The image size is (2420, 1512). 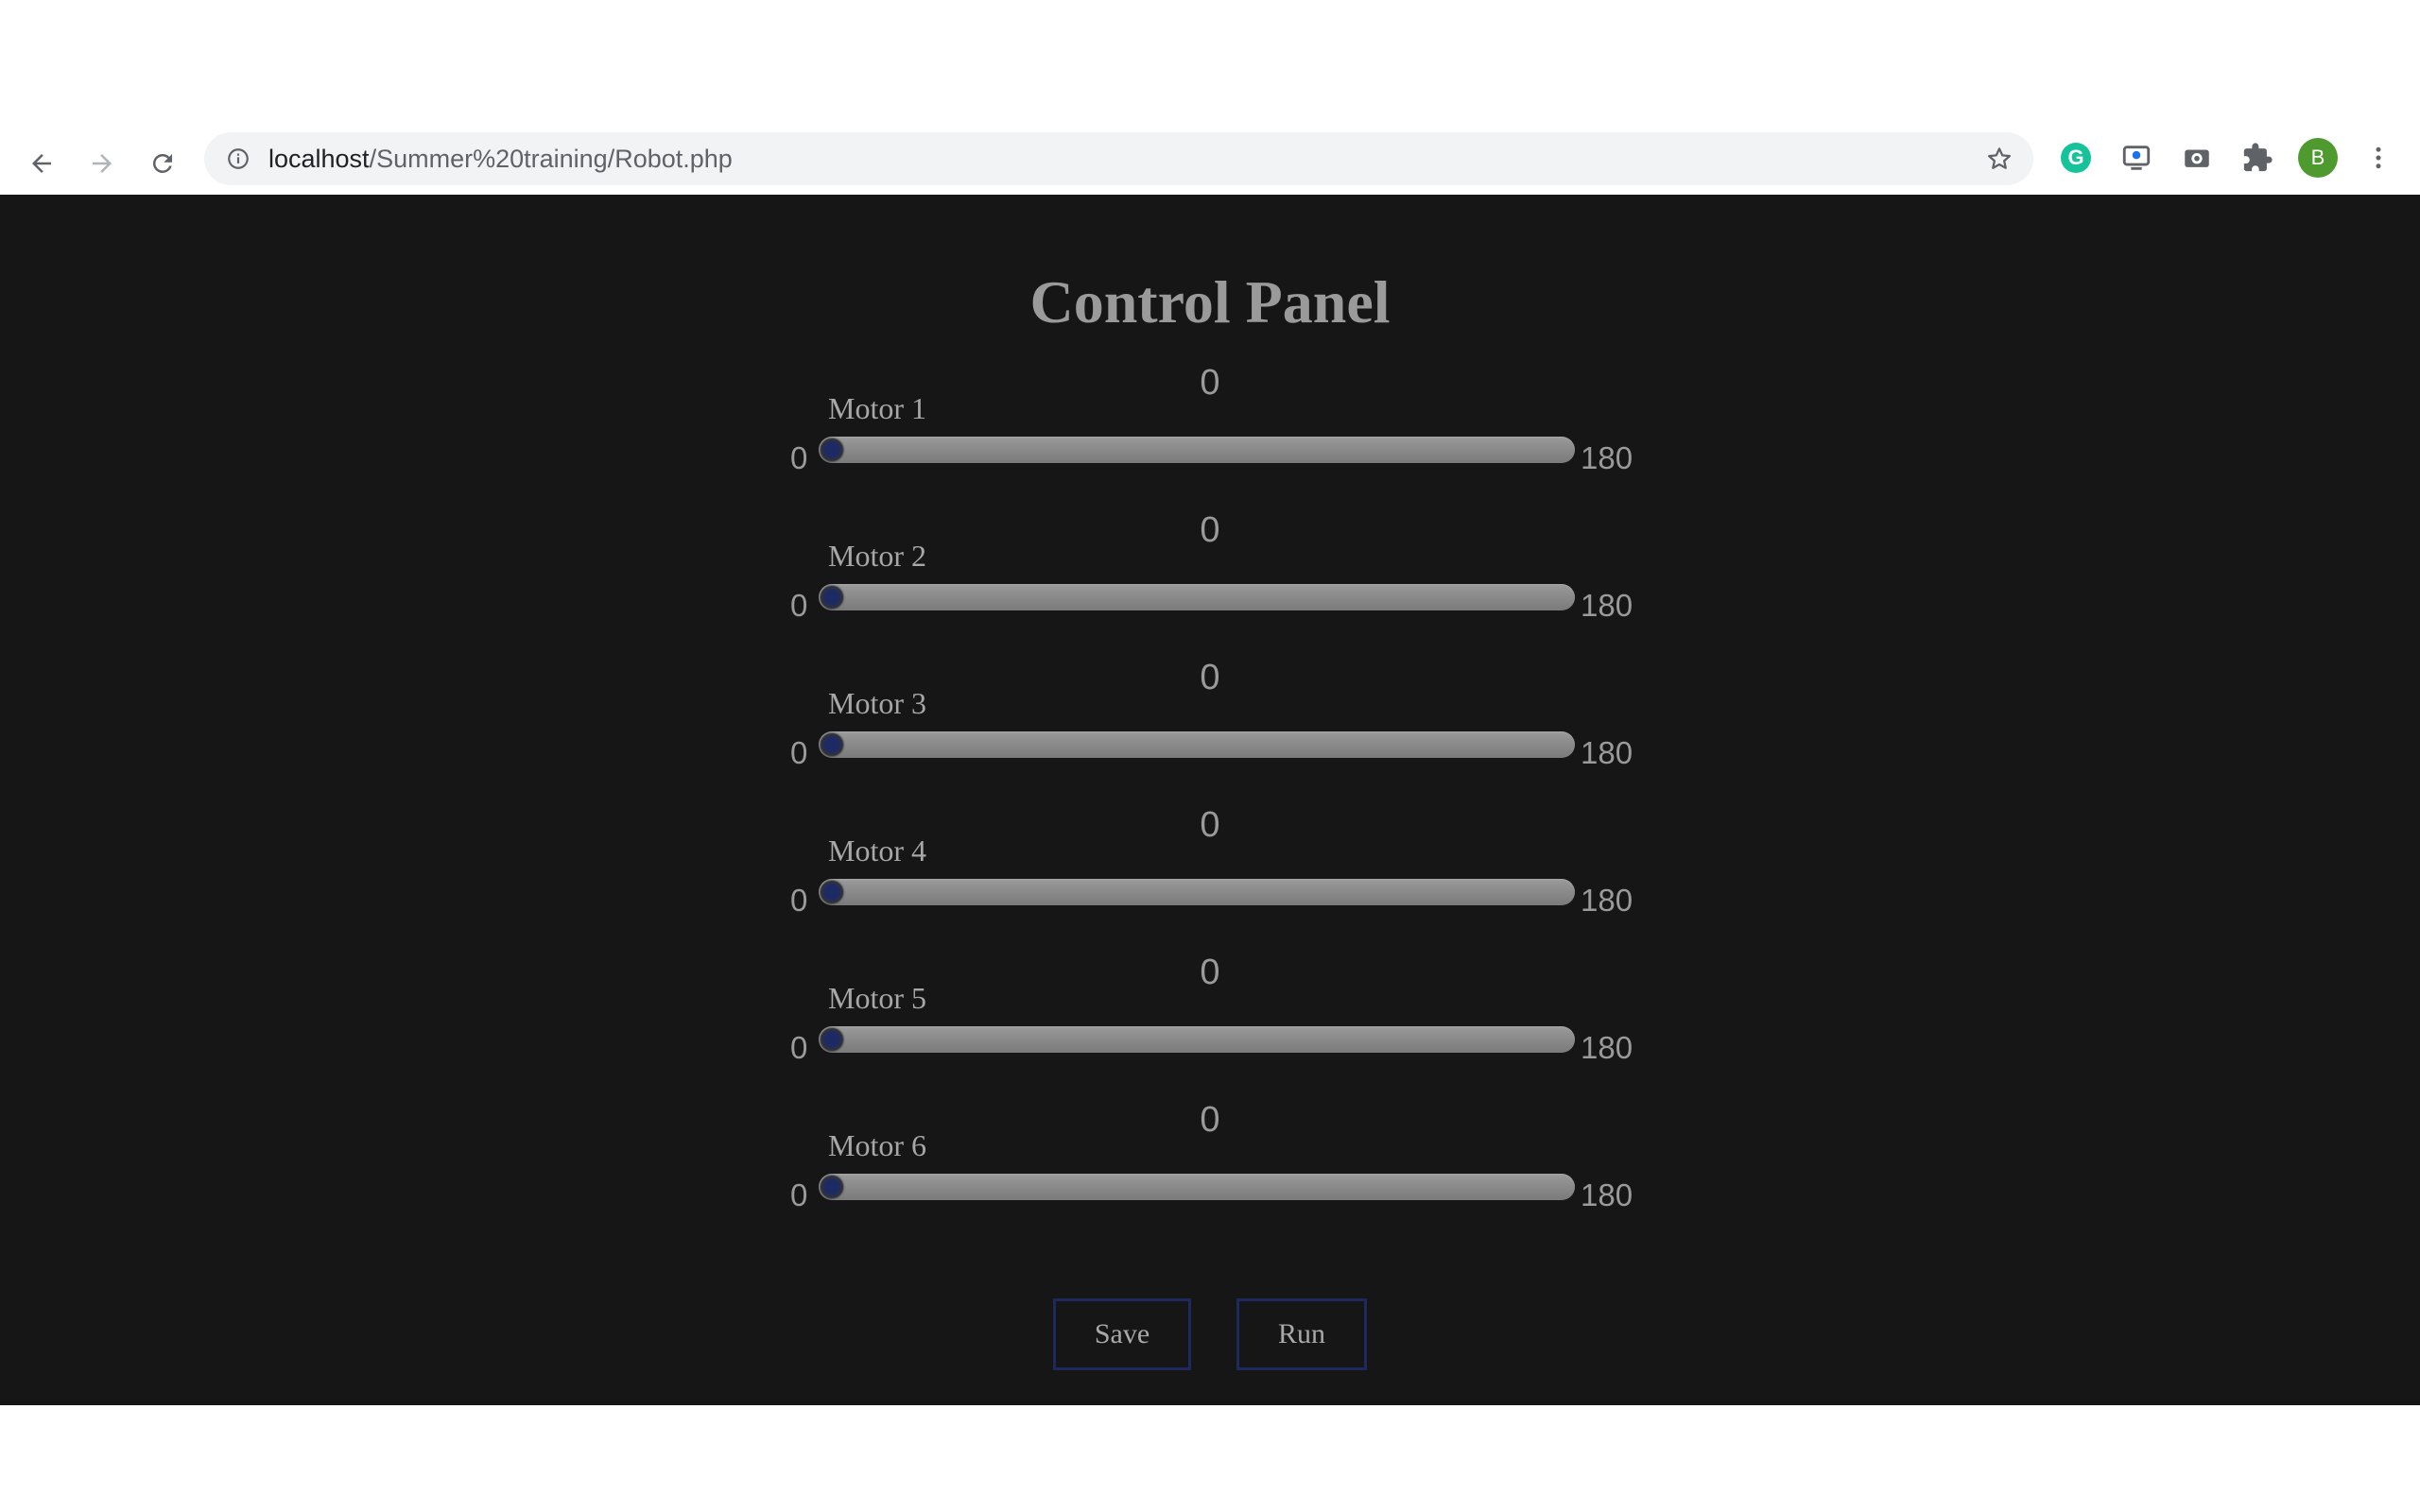 What do you see at coordinates (799, 605) in the screenshot?
I see `motor-2-min-label: 0` at bounding box center [799, 605].